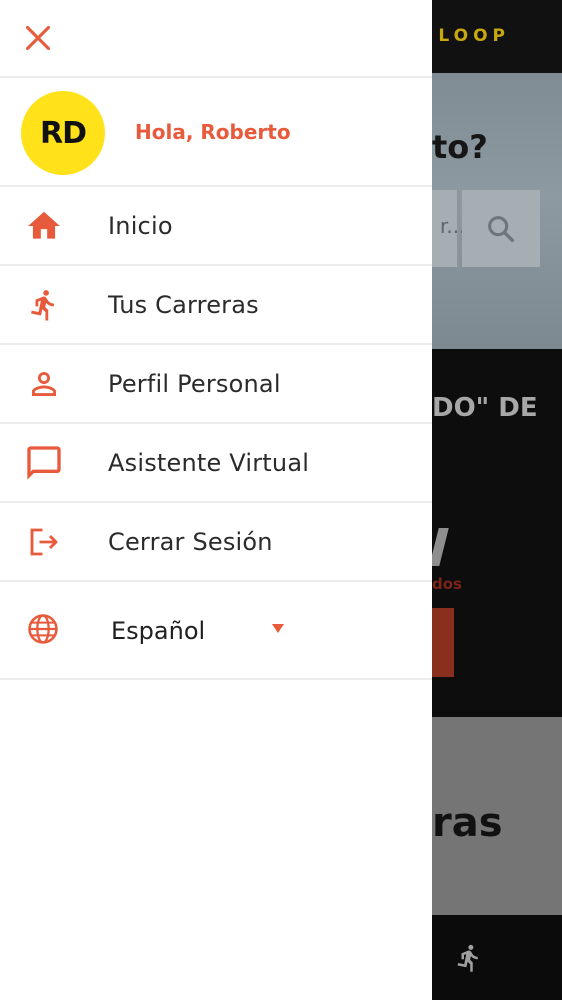 The height and width of the screenshot is (1000, 562). I want to click on menu-item-inicio: Inicio, so click(216, 226).